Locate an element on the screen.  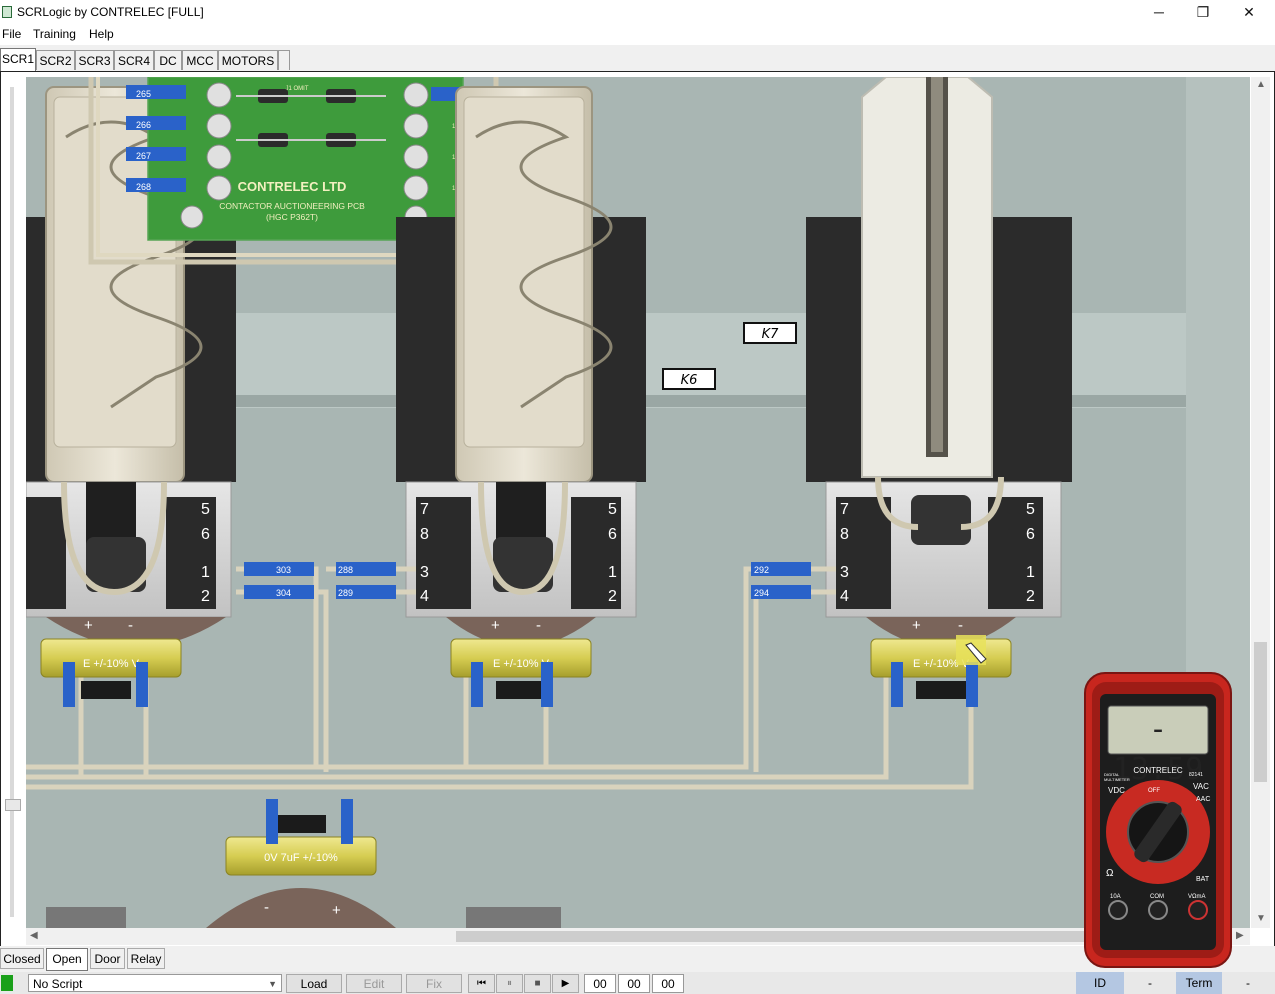
dial-aac: AAC is located at coordinates (1203, 799).